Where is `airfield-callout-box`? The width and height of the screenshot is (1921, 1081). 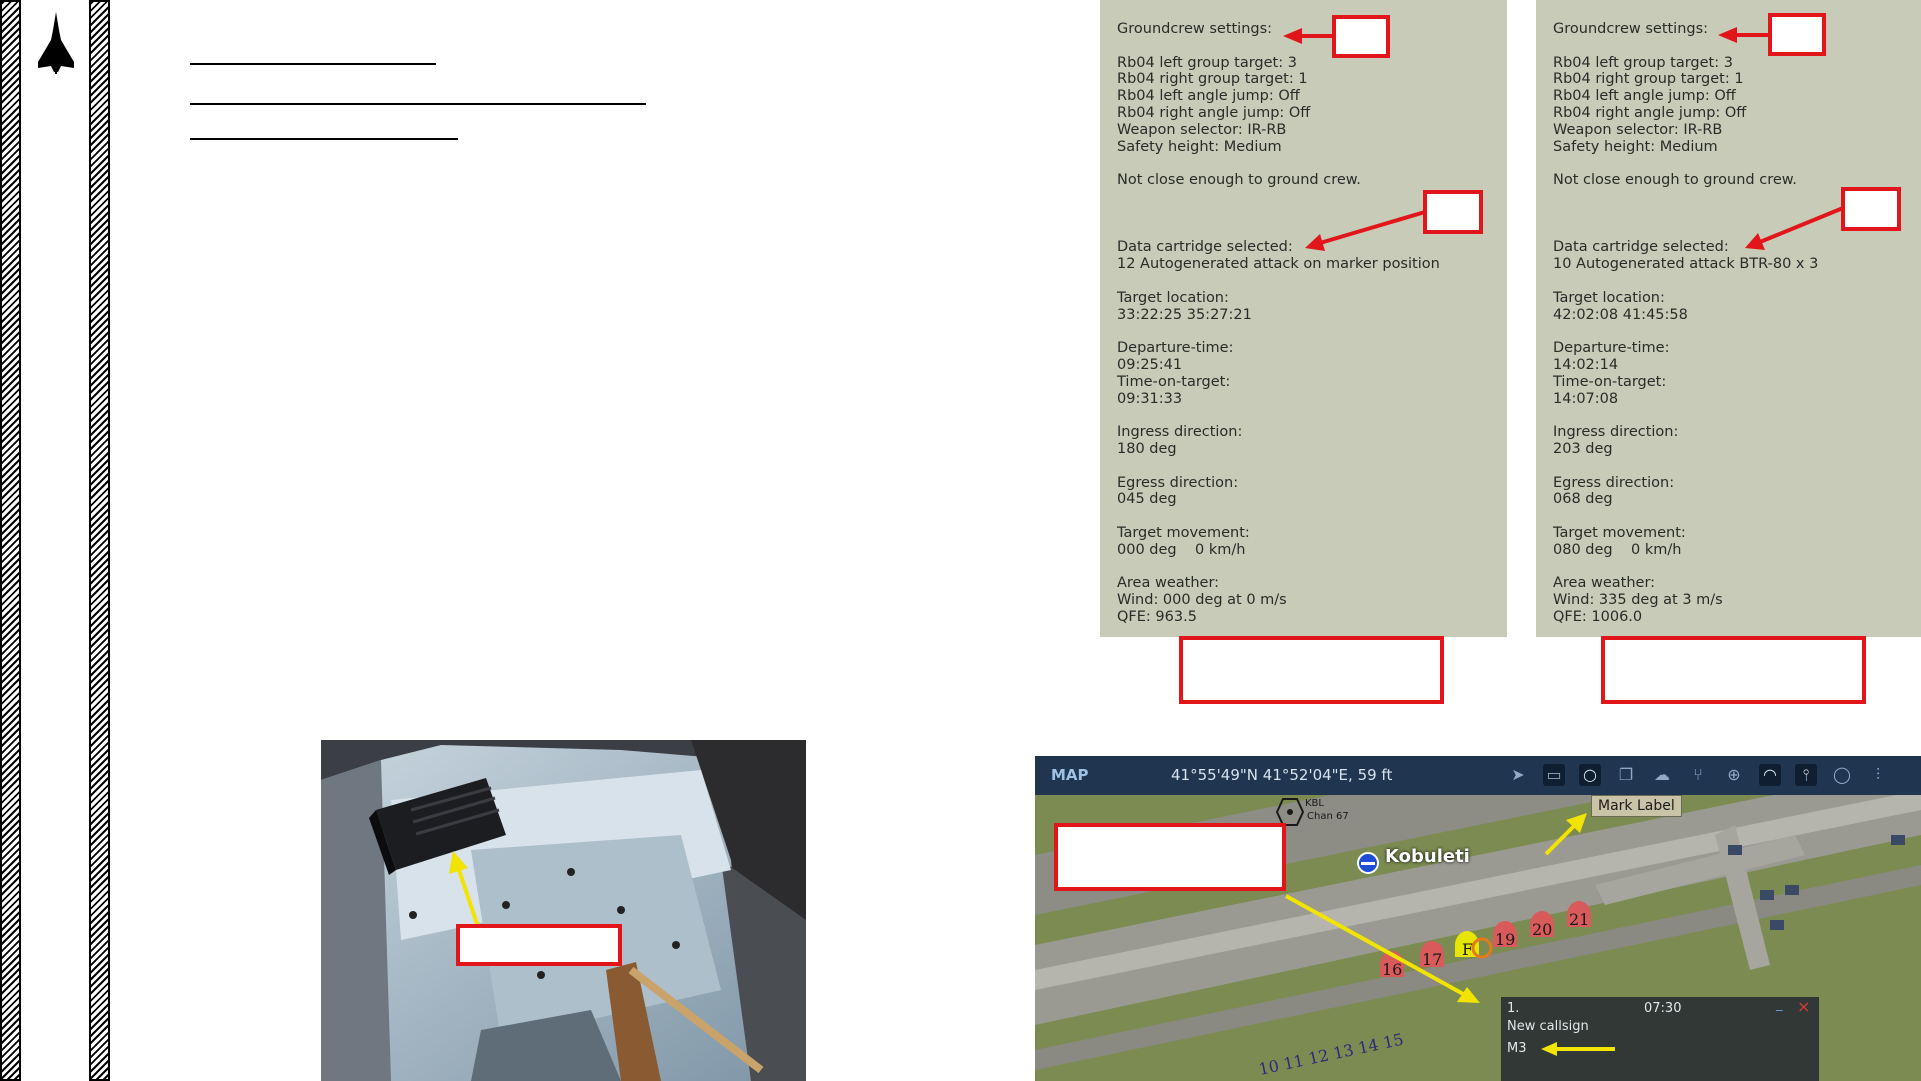 airfield-callout-box is located at coordinates (1170, 857).